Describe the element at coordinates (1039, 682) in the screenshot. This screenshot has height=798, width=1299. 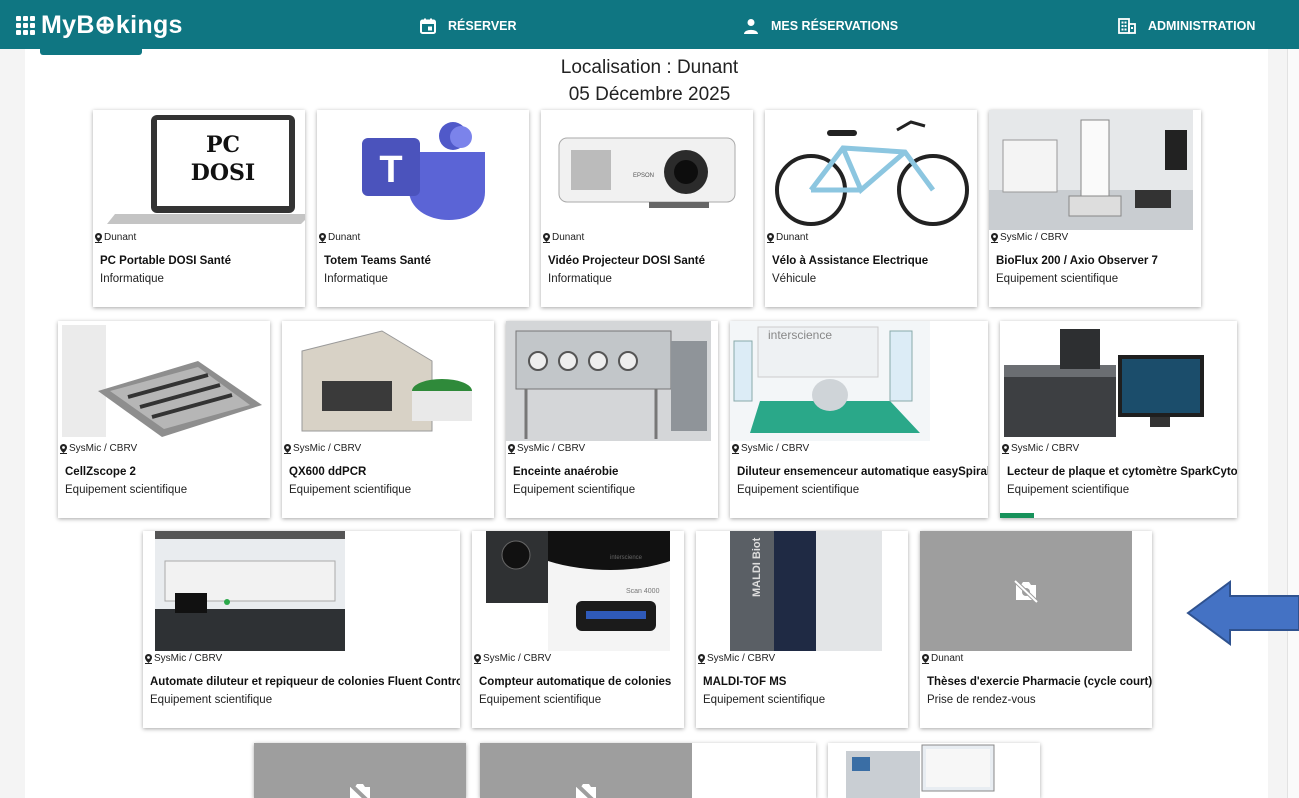
I see `card-title: Thèses d'exercie Pharmacie (cycle court)` at that location.